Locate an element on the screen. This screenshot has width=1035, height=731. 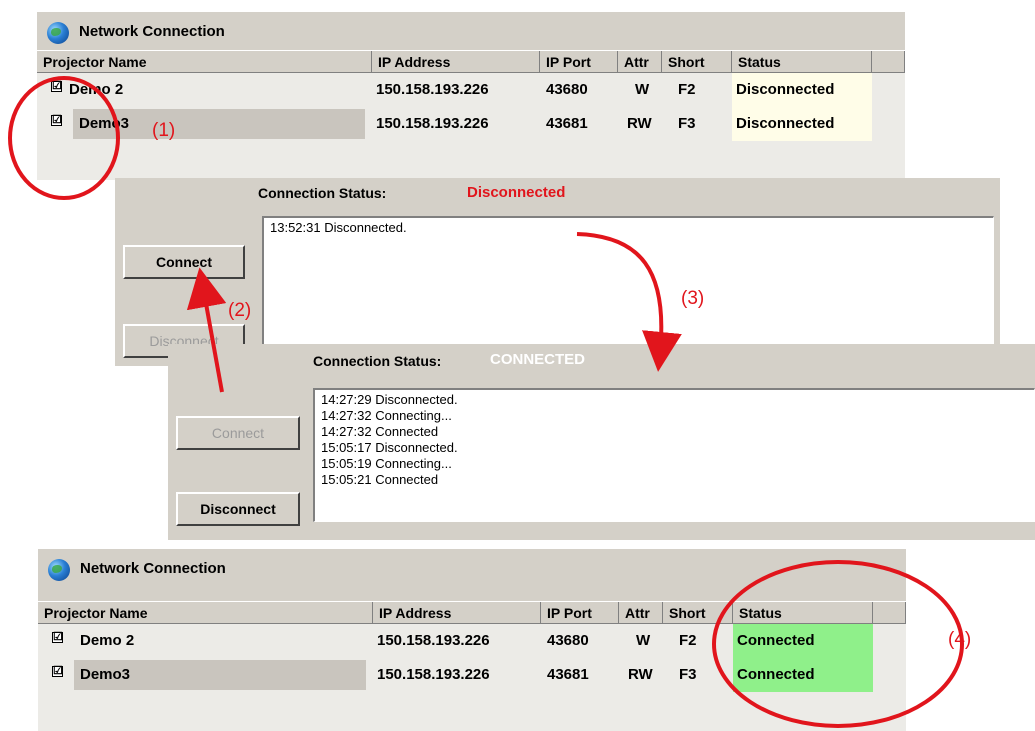
connection-status-value: CONNECTED is located at coordinates (538, 359).